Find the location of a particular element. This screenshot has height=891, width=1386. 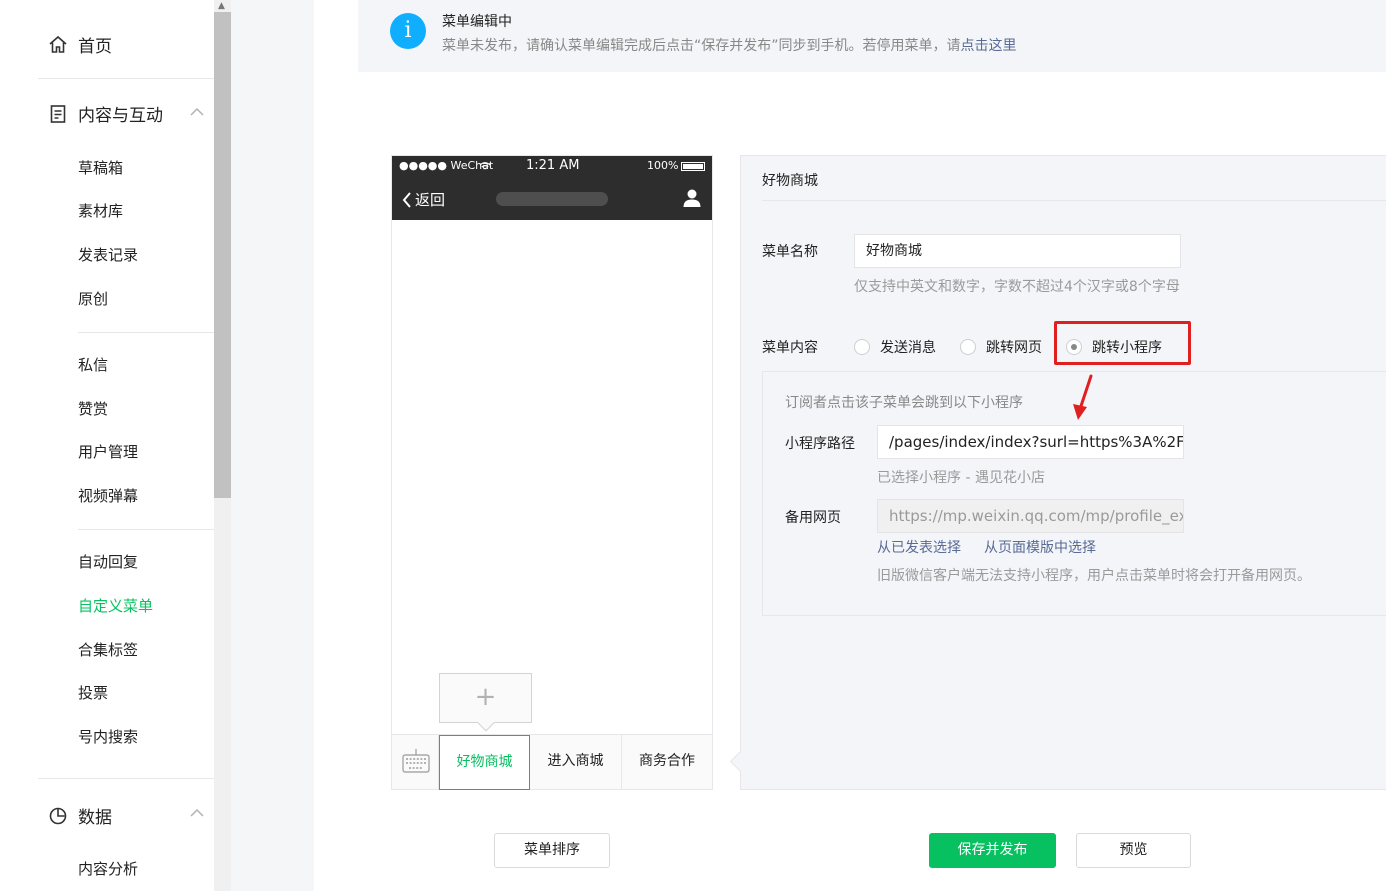

disable-menu-link: 点击这里 is located at coordinates (989, 46).